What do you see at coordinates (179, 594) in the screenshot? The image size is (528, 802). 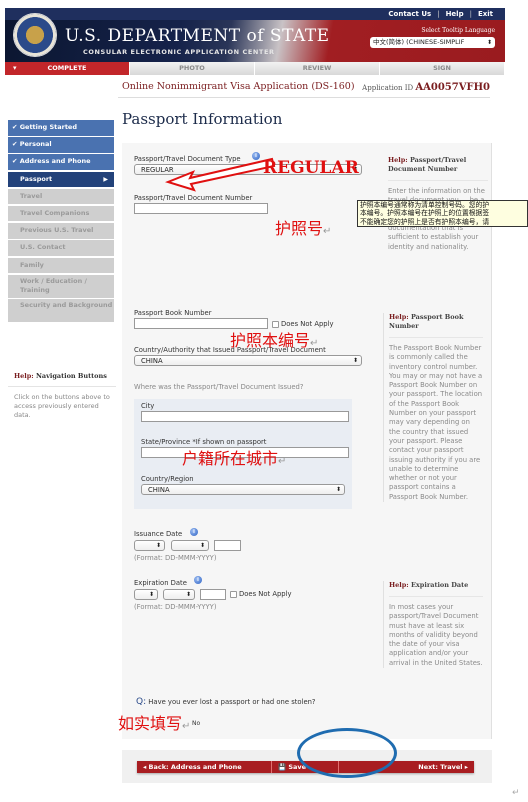 I see `expiration-month-select: ⬍` at bounding box center [179, 594].